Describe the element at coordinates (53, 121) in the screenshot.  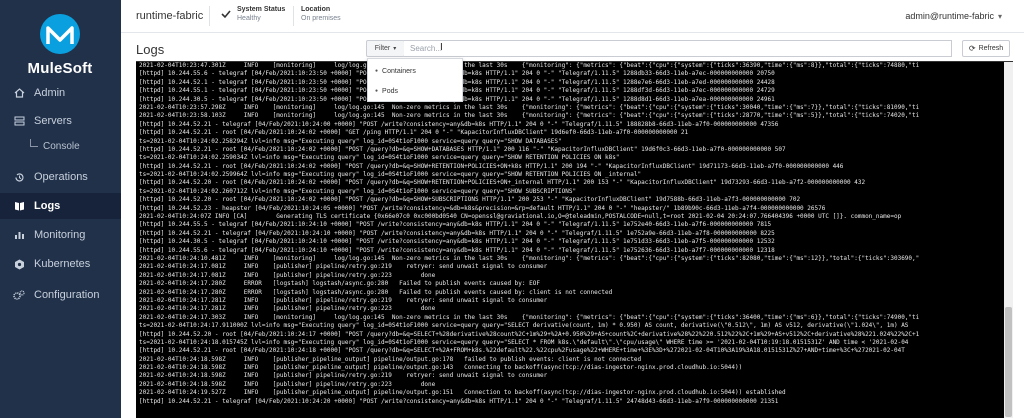
I see `sidebar-item-label: Servers` at that location.